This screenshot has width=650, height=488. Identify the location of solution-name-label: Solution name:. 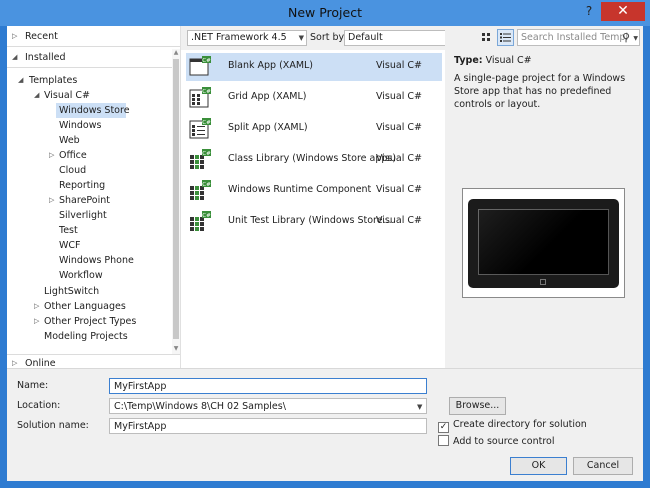
(53, 425).